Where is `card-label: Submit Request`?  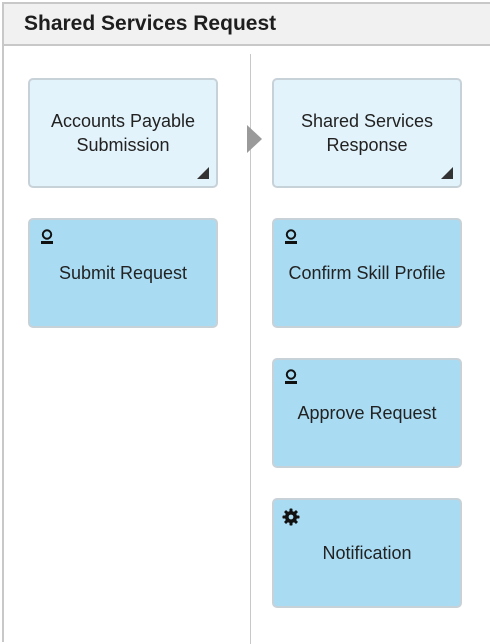
card-label: Submit Request is located at coordinates (123, 273).